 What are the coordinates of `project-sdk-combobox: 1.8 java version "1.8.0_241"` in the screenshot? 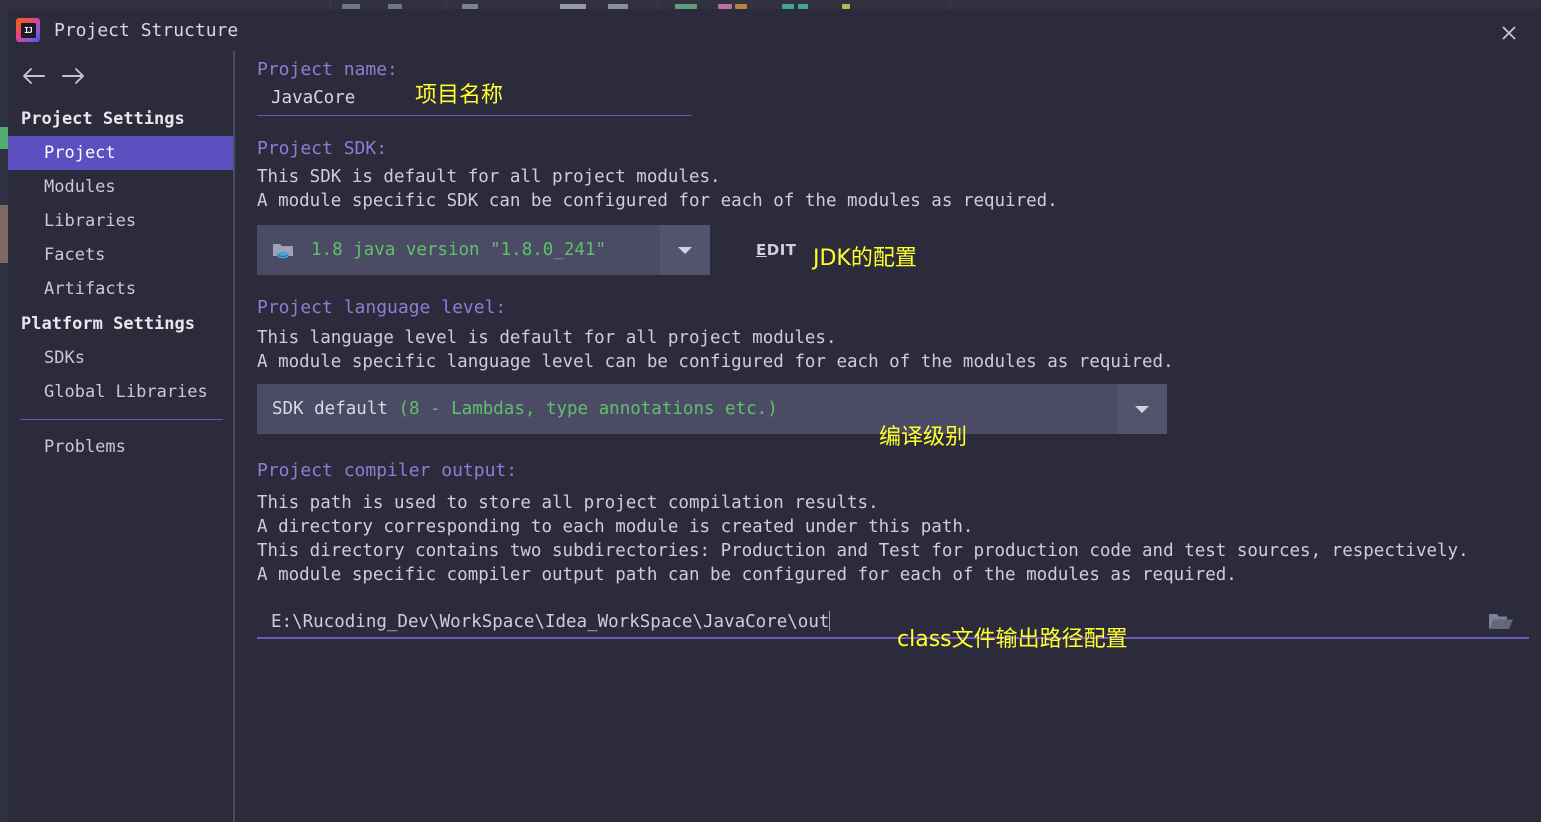 It's located at (483, 250).